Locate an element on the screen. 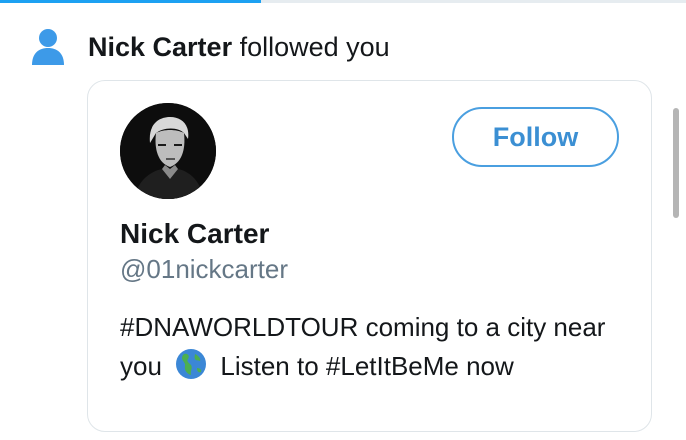 The height and width of the screenshot is (440, 686). notification-action: followed you is located at coordinates (314, 47).